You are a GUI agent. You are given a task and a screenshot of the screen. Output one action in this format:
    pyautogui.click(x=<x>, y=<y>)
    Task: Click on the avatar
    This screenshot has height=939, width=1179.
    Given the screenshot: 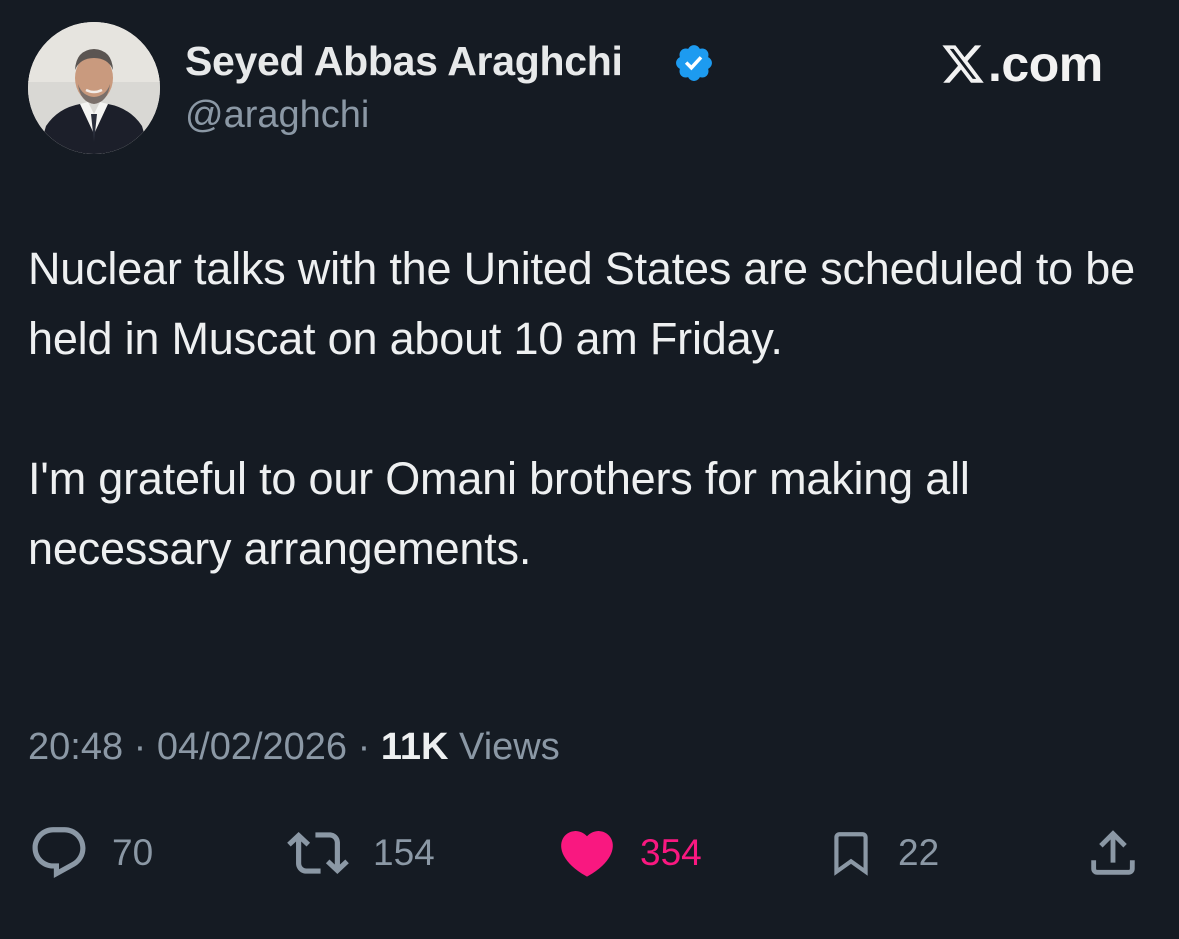 What is the action you would take?
    pyautogui.click(x=94, y=88)
    